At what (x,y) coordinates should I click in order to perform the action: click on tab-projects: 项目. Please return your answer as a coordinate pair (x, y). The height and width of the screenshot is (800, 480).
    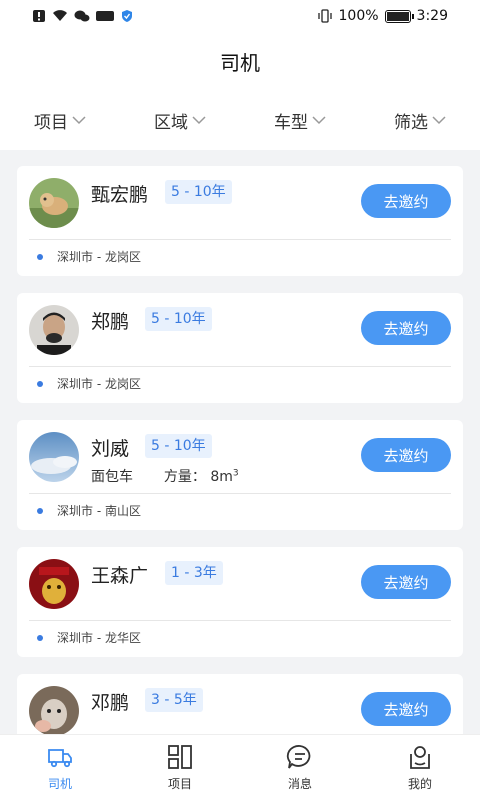
    Looking at the image, I should click on (180, 767).